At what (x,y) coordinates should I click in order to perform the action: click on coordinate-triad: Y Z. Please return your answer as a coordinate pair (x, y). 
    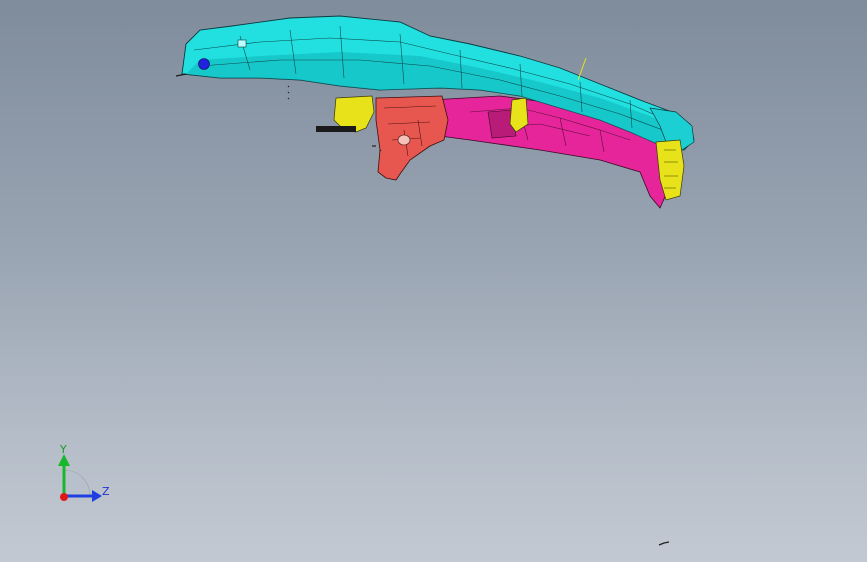
    Looking at the image, I should click on (84, 475).